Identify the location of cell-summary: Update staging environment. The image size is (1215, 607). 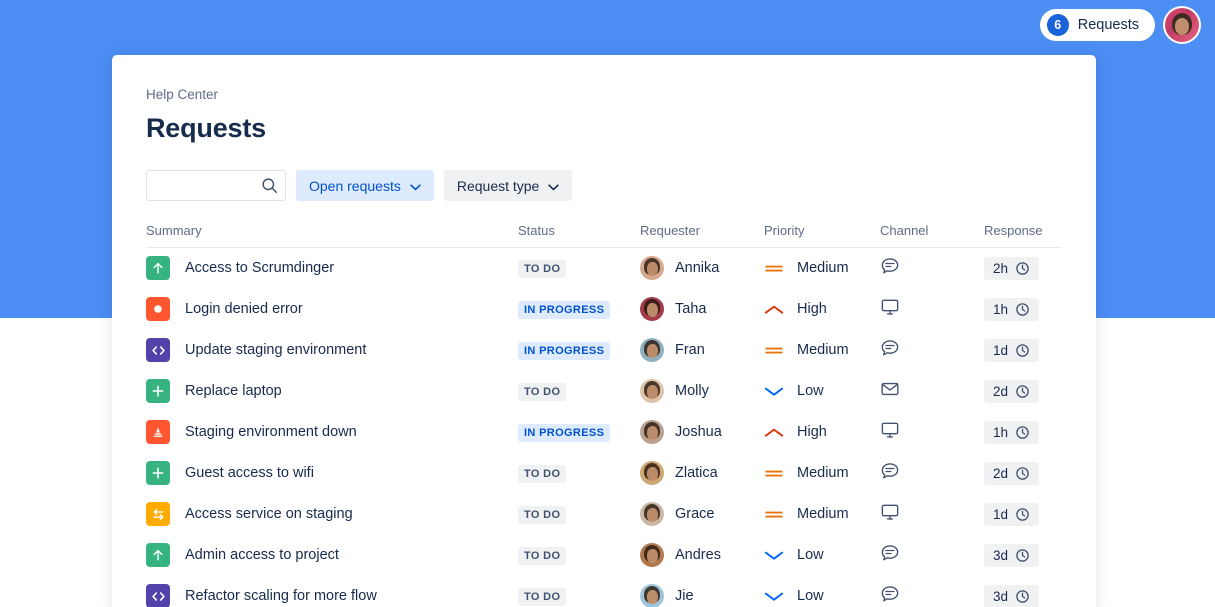
(332, 350).